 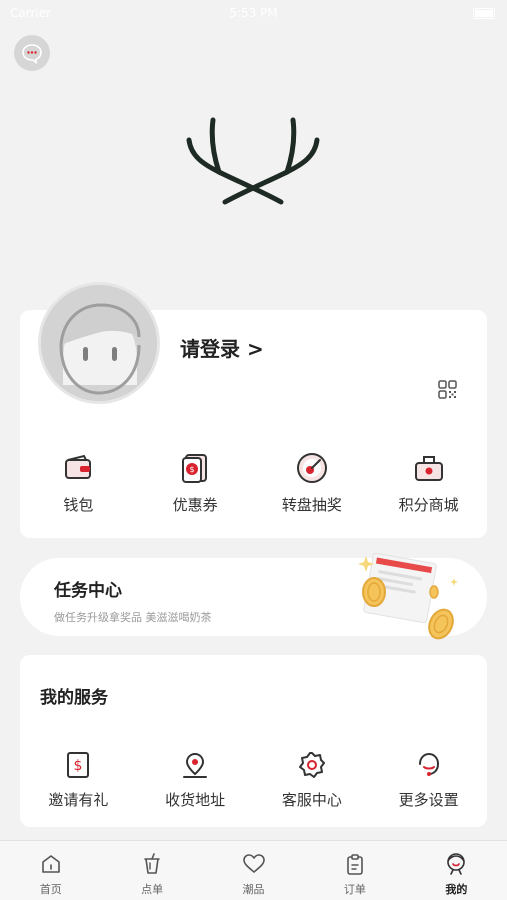 What do you see at coordinates (456, 889) in the screenshot?
I see `tab-label: 我的` at bounding box center [456, 889].